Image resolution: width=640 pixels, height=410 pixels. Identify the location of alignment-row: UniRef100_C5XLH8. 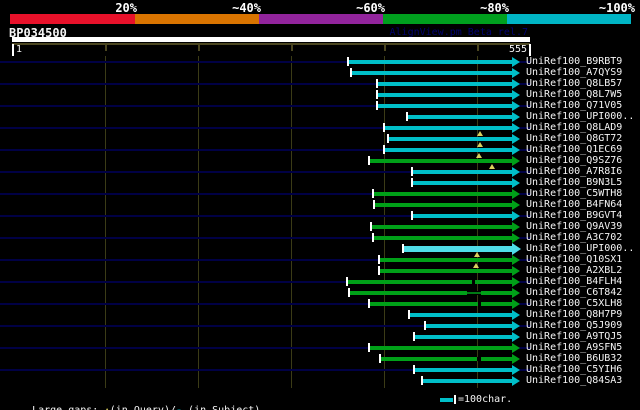
(320, 303).